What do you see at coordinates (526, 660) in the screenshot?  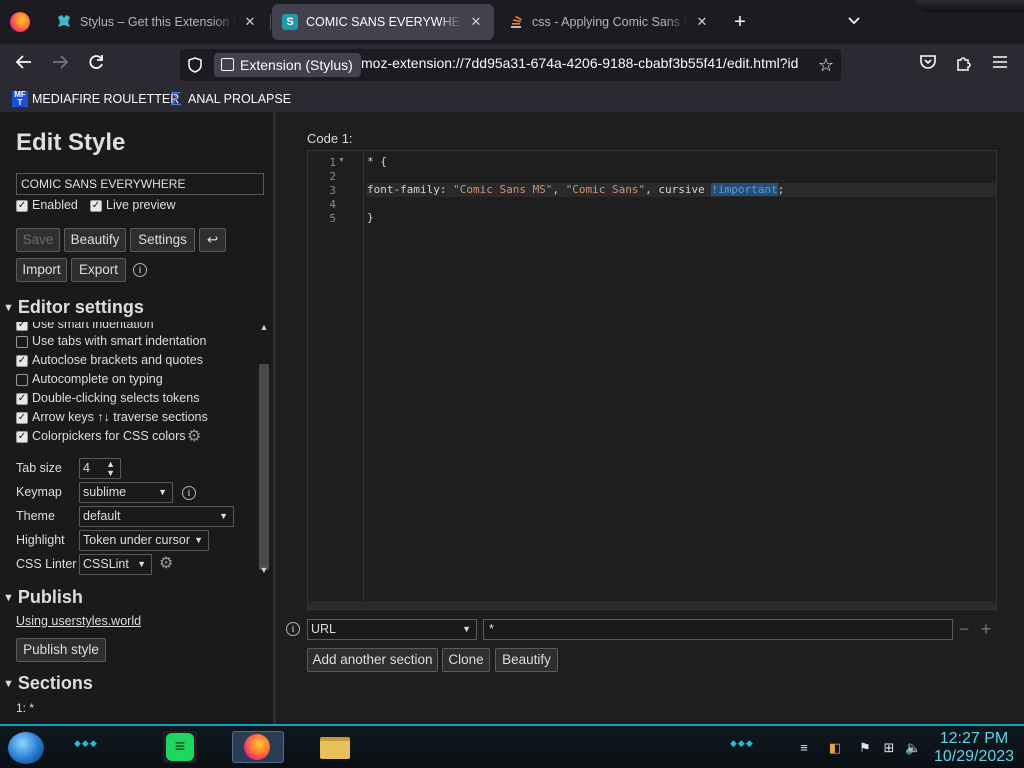 I see `beautify-section-button: Beautify` at bounding box center [526, 660].